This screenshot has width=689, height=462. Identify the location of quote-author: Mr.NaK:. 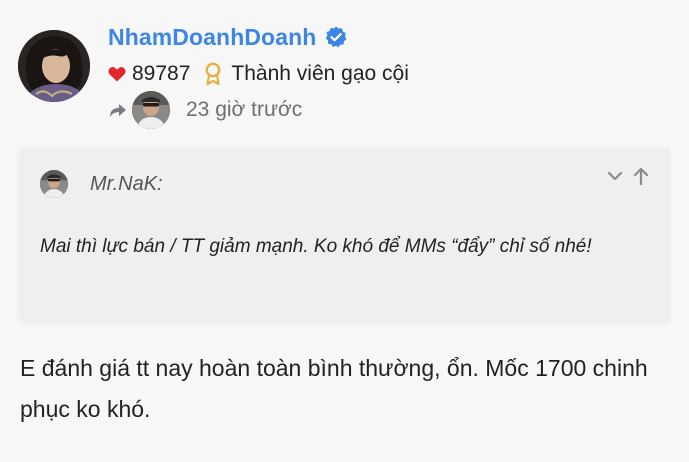
(126, 184).